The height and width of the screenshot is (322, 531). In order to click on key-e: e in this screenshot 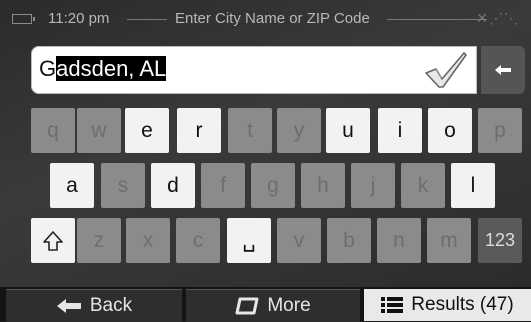, I will do `click(147, 130)`.